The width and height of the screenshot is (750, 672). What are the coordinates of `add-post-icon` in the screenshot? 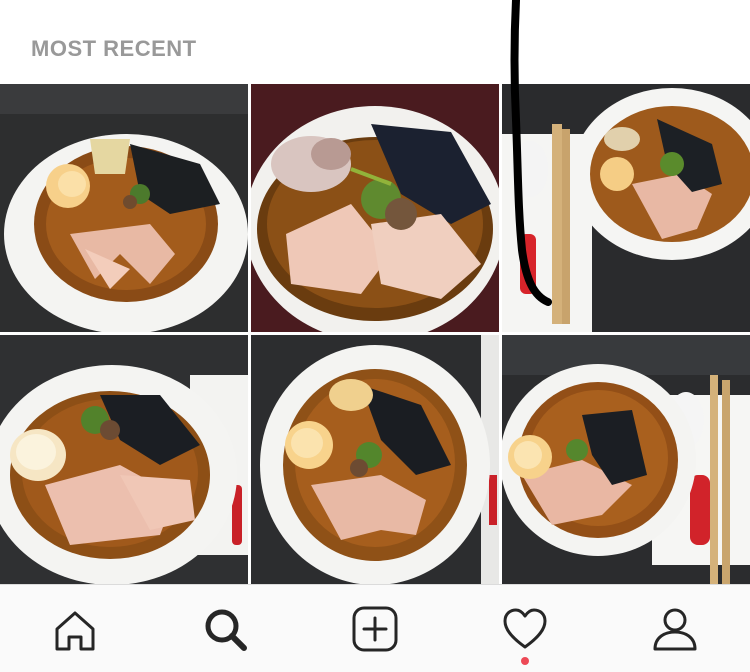 It's located at (375, 629).